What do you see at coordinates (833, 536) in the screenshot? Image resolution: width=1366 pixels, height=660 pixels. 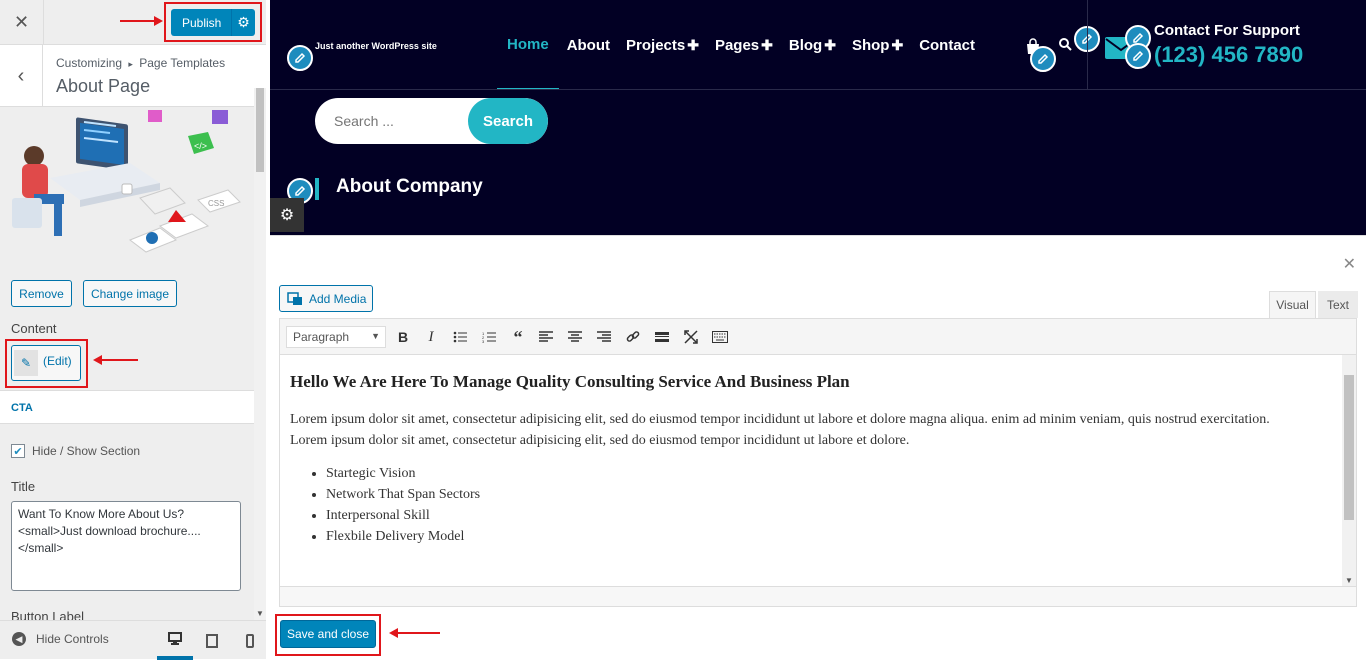 I see `list-item: Flexbile Delivery Model` at bounding box center [833, 536].